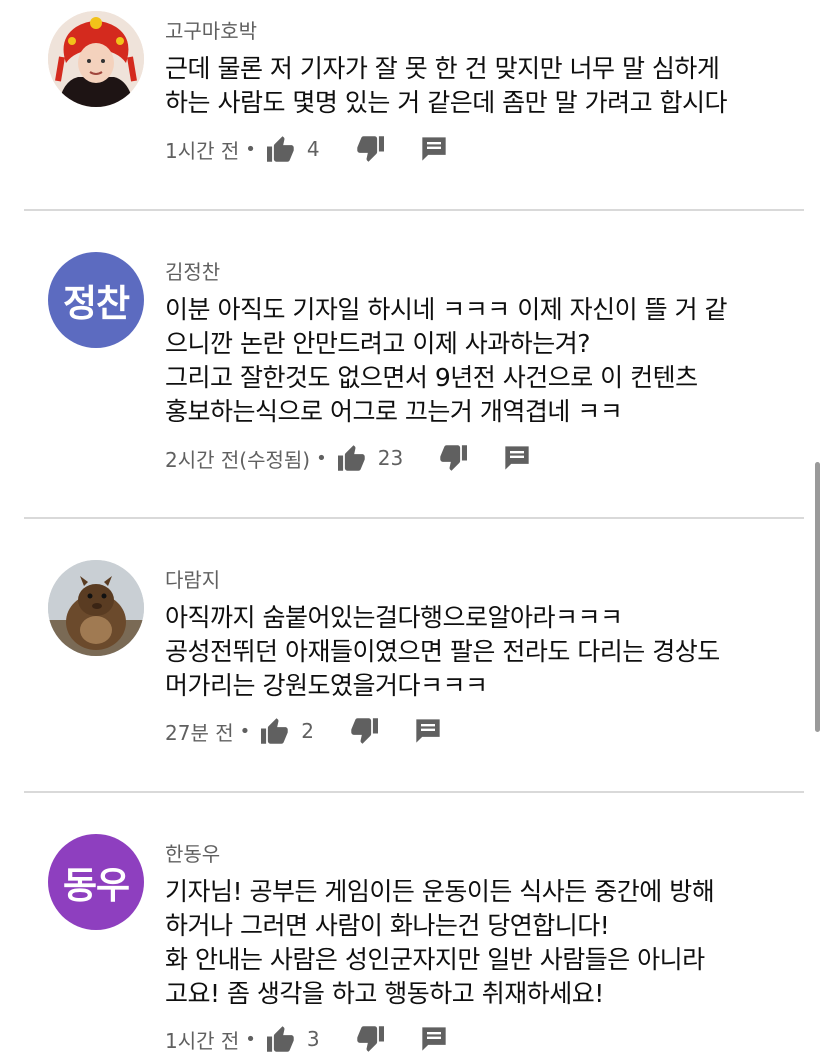 This screenshot has width=828, height=1063. I want to click on avatar: 정찬, so click(96, 300).